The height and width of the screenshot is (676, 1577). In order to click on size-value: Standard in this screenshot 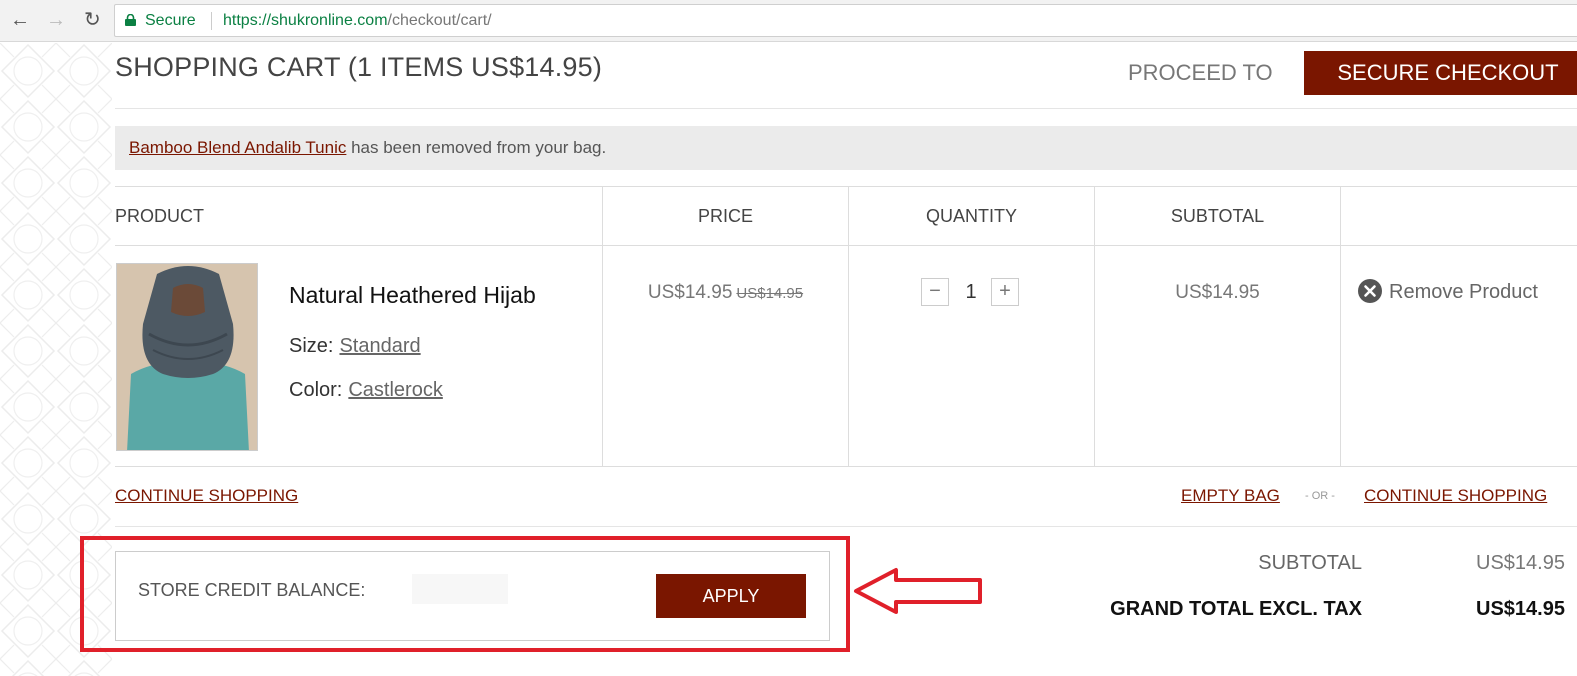, I will do `click(379, 346)`.